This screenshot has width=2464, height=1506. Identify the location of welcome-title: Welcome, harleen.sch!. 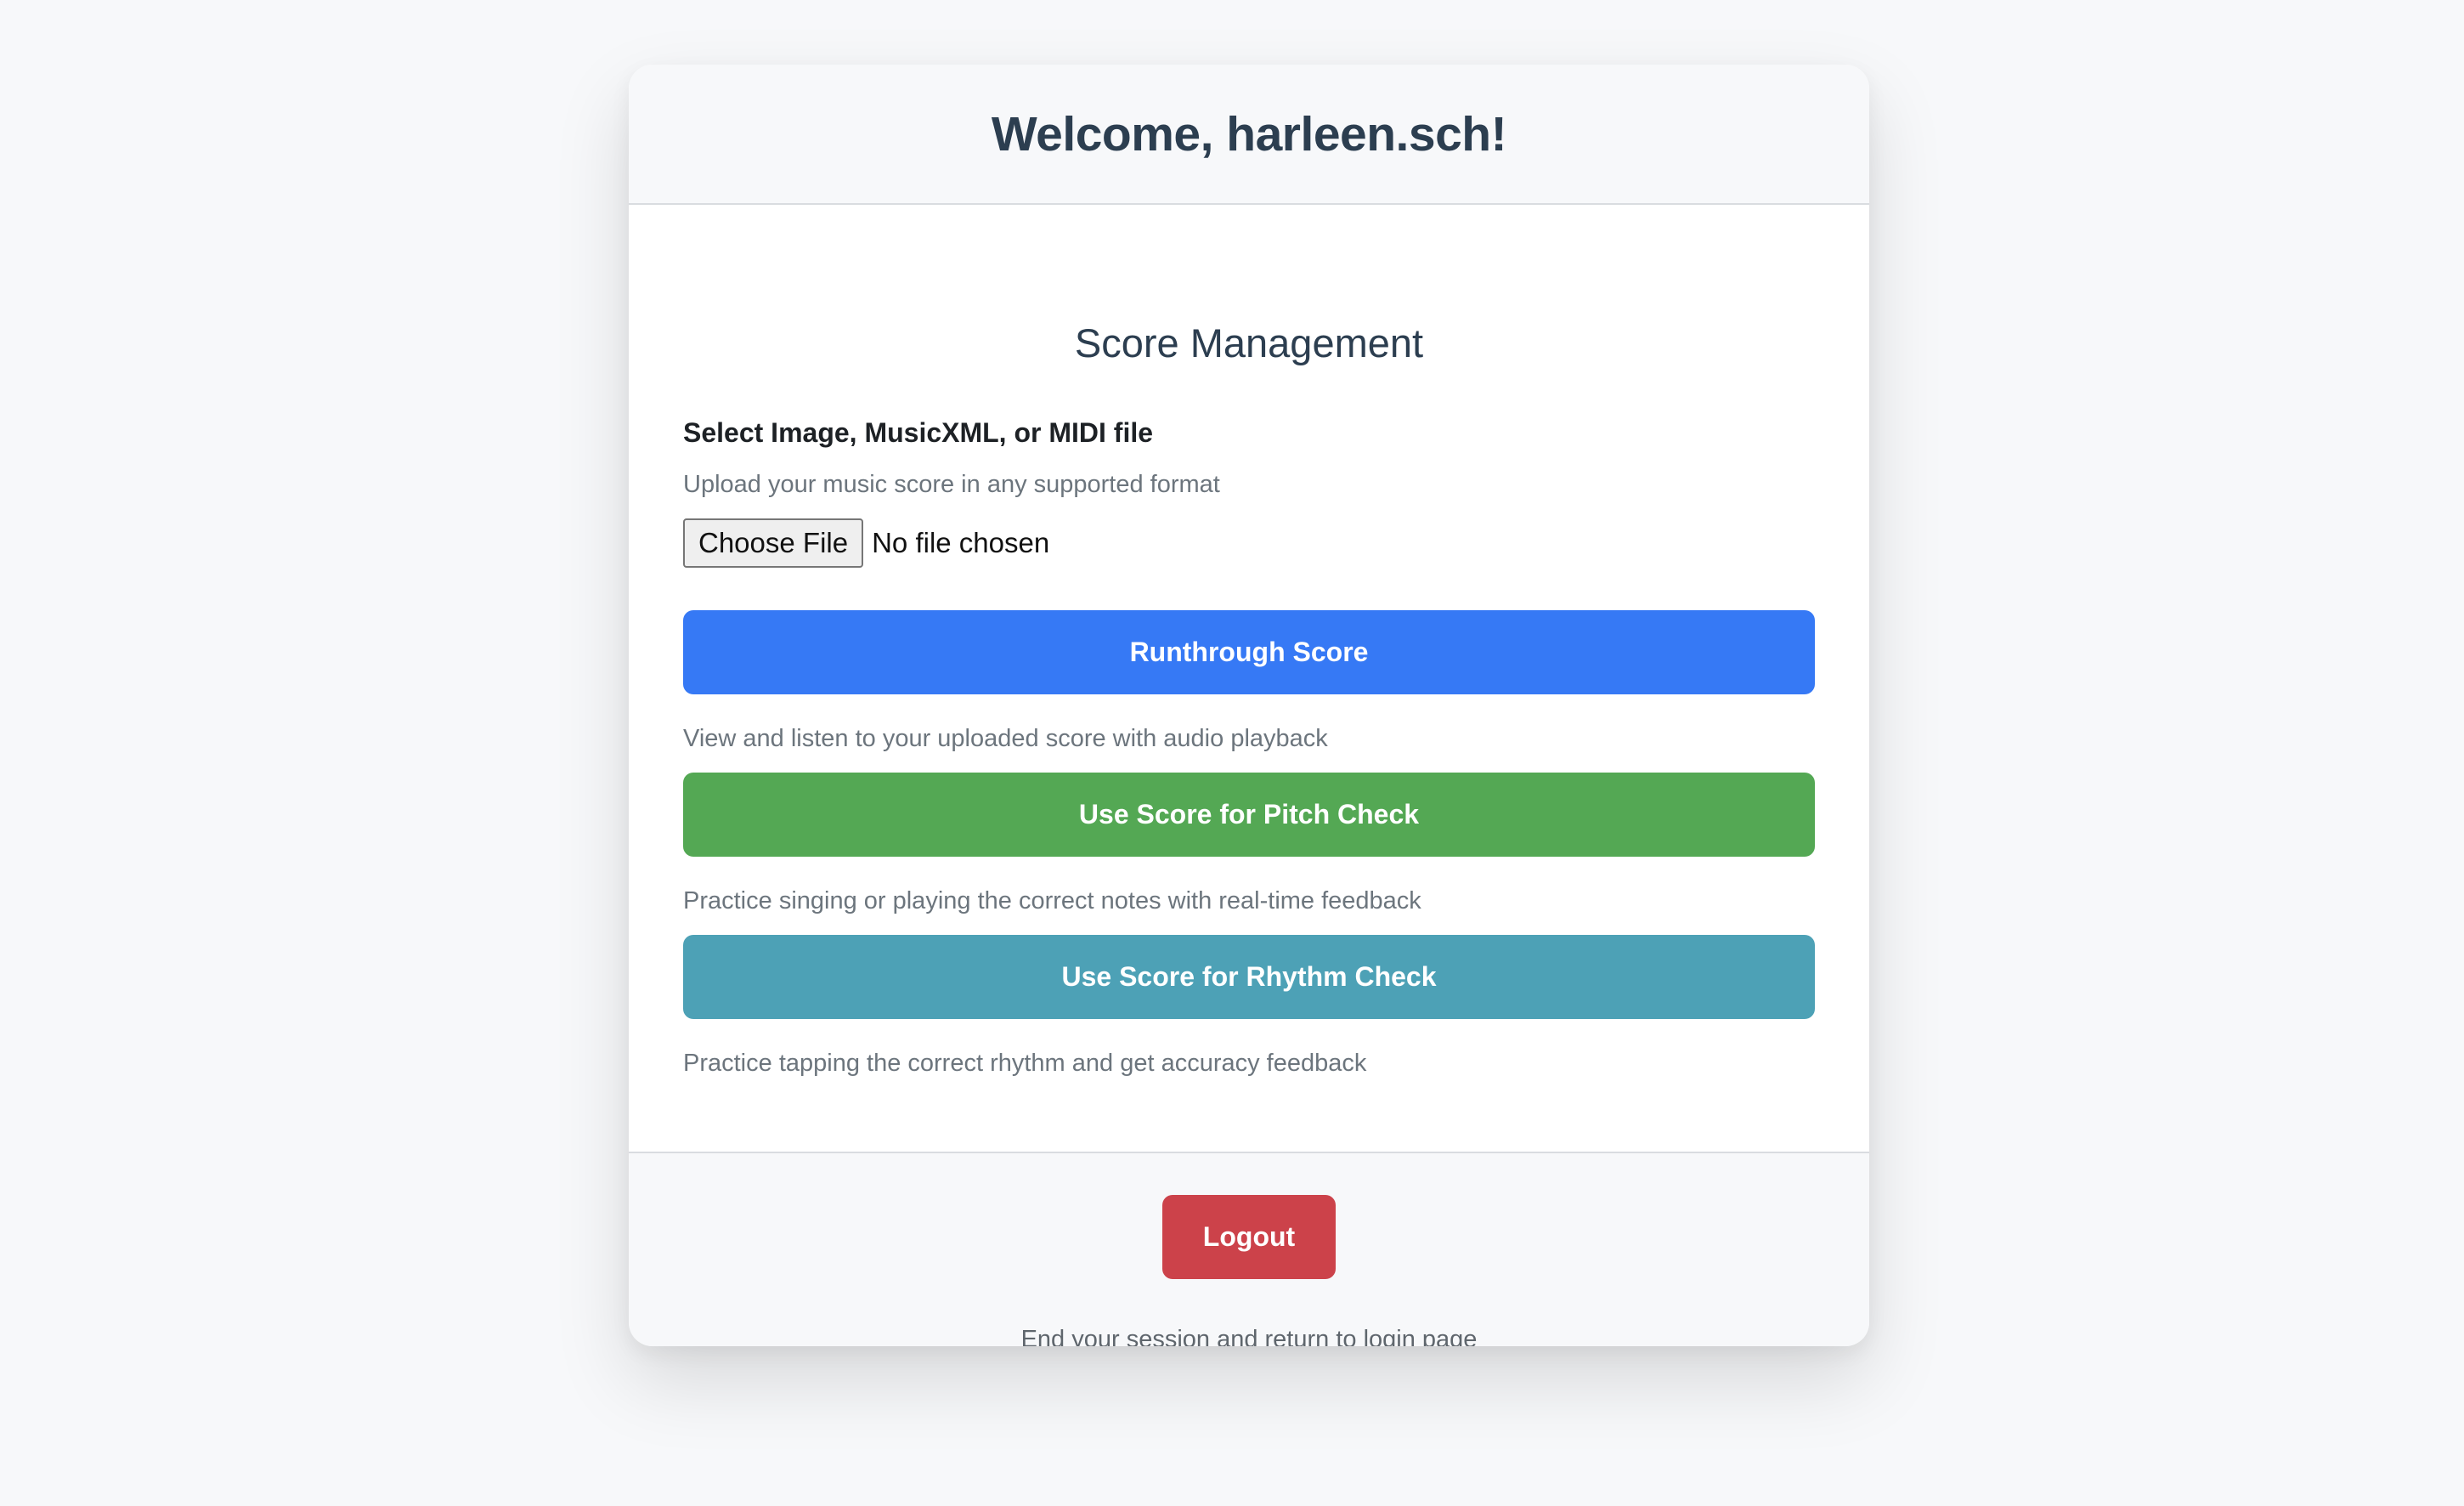
(1249, 133).